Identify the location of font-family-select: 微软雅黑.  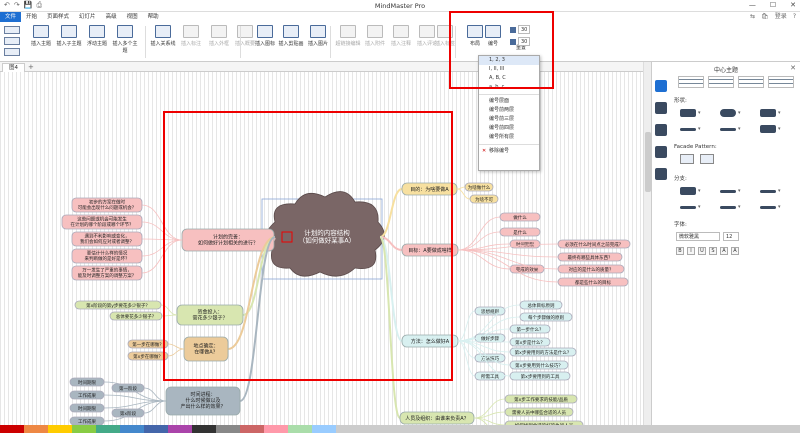
(698, 236).